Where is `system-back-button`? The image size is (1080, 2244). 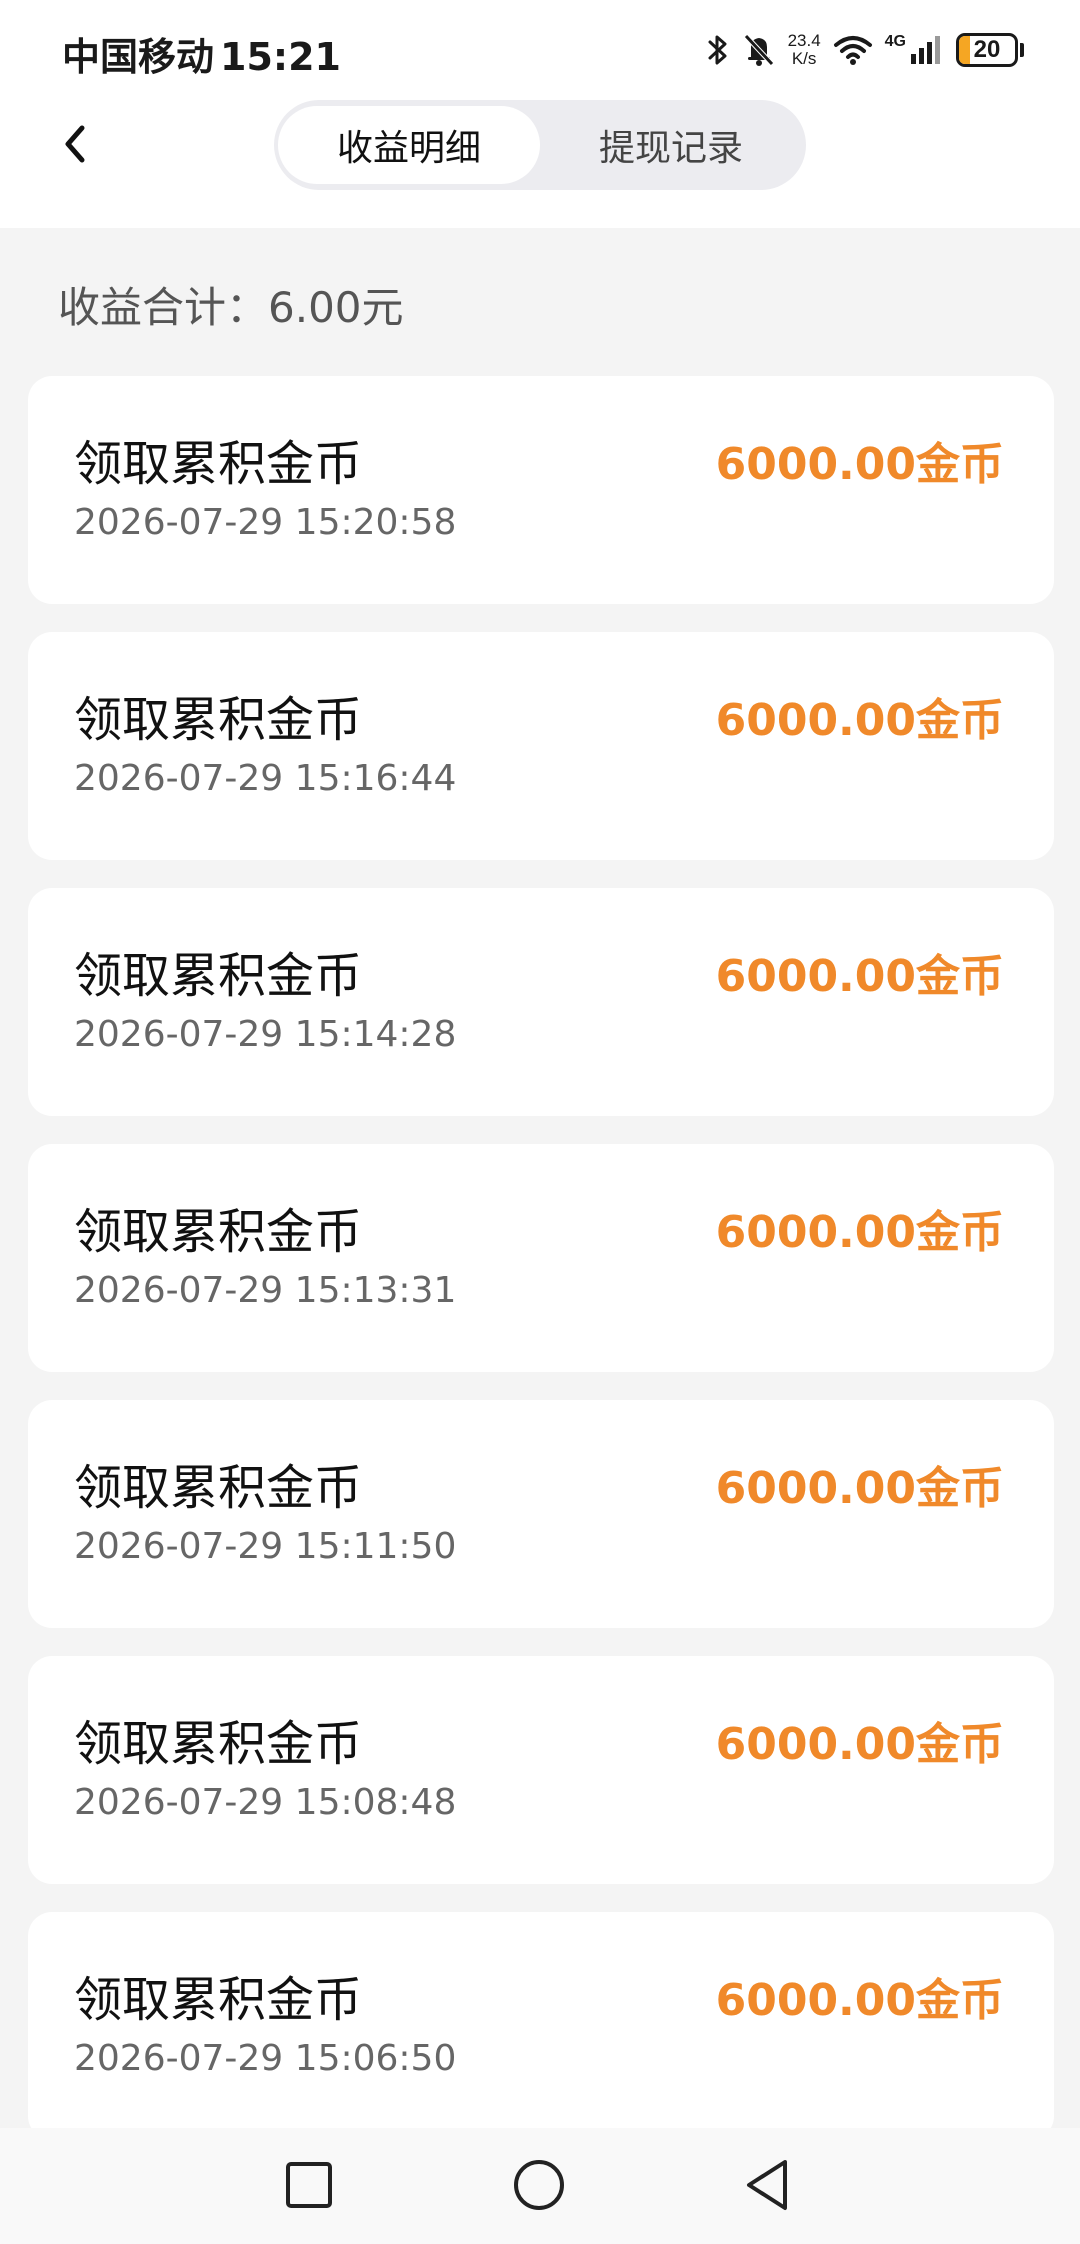
system-back-button is located at coordinates (767, 2187).